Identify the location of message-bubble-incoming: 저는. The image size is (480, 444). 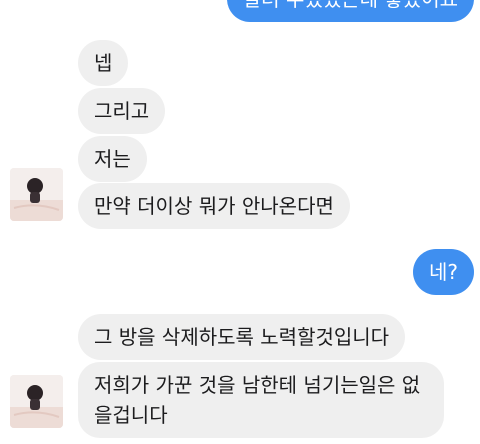
(112, 159).